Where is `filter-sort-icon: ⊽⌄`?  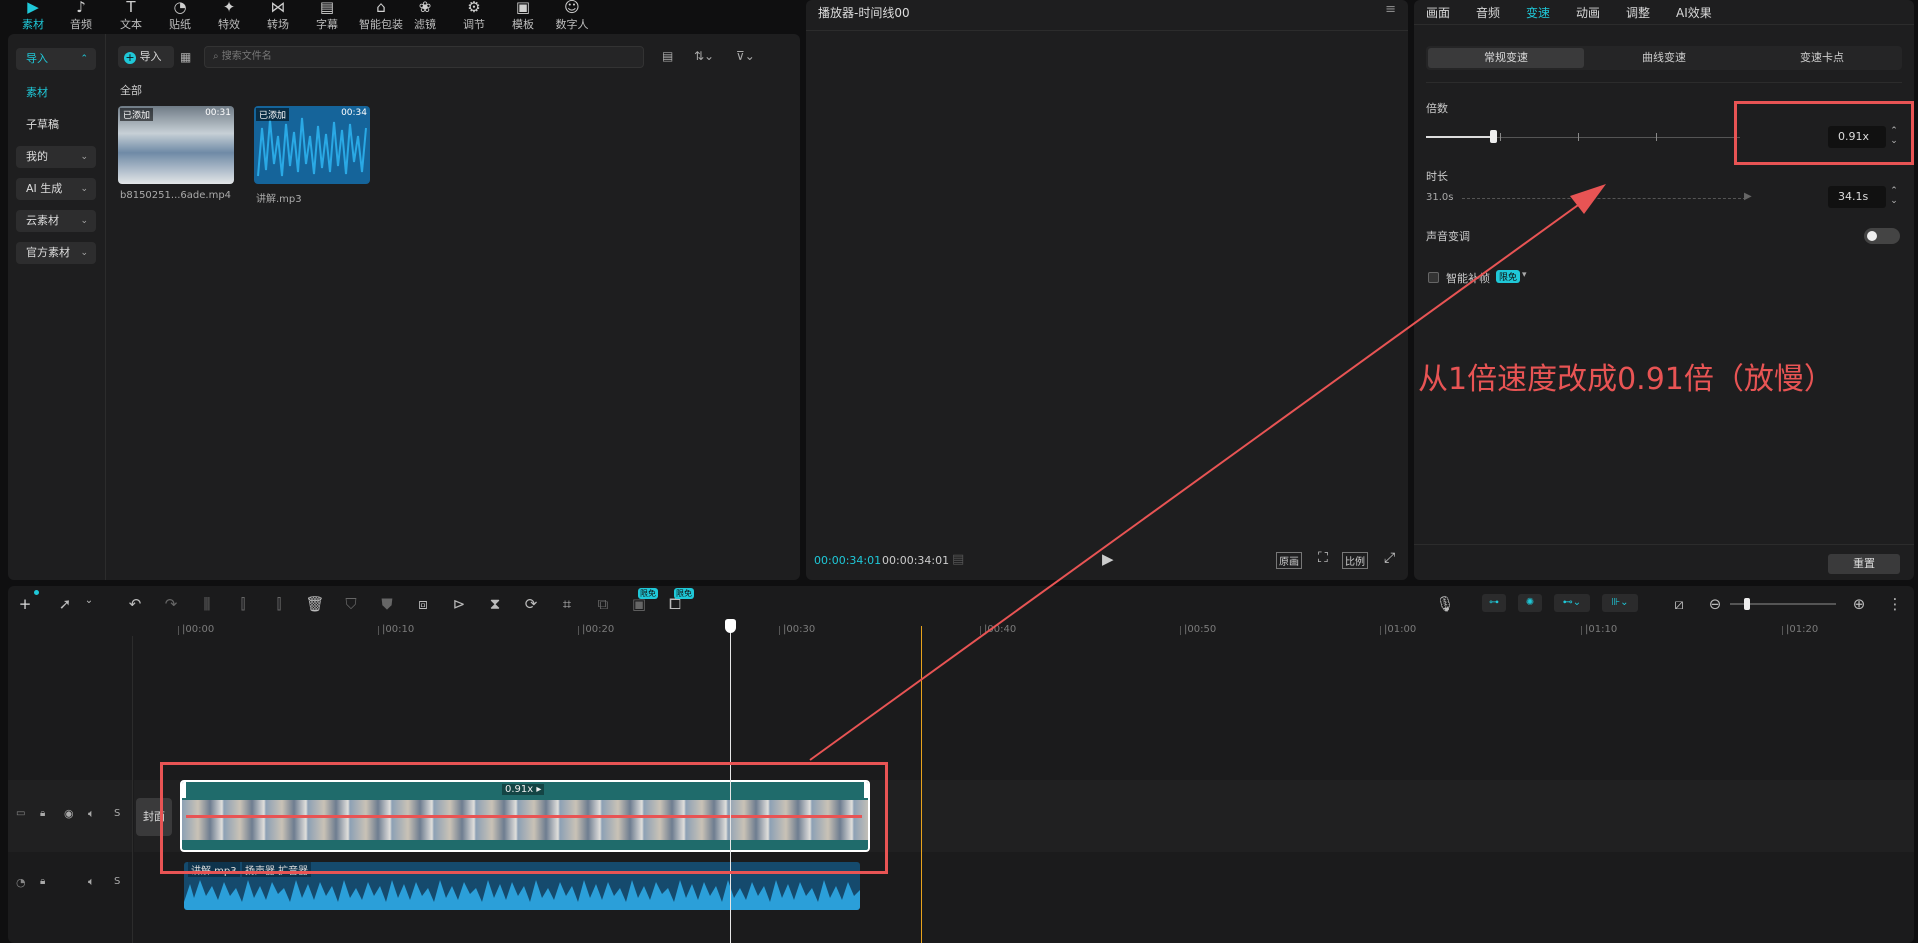
filter-sort-icon: ⊽⌄ is located at coordinates (745, 56).